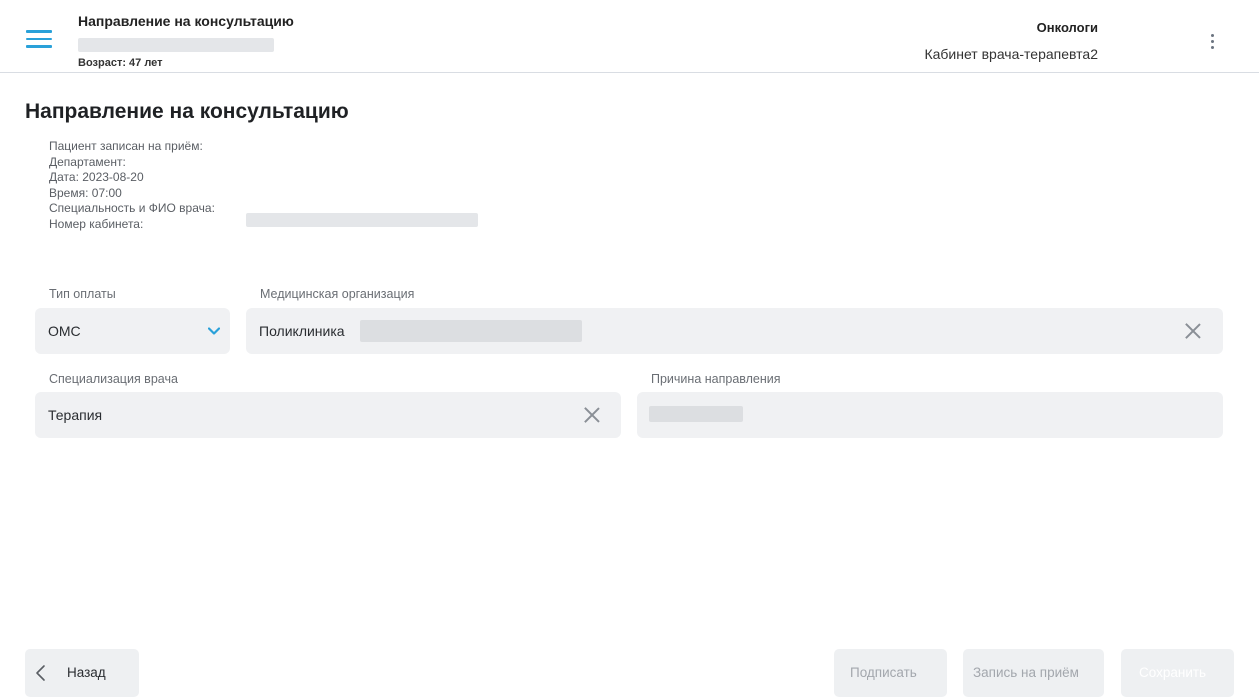 This screenshot has width=1259, height=697. I want to click on hamburger-menu-icon, so click(39, 40).